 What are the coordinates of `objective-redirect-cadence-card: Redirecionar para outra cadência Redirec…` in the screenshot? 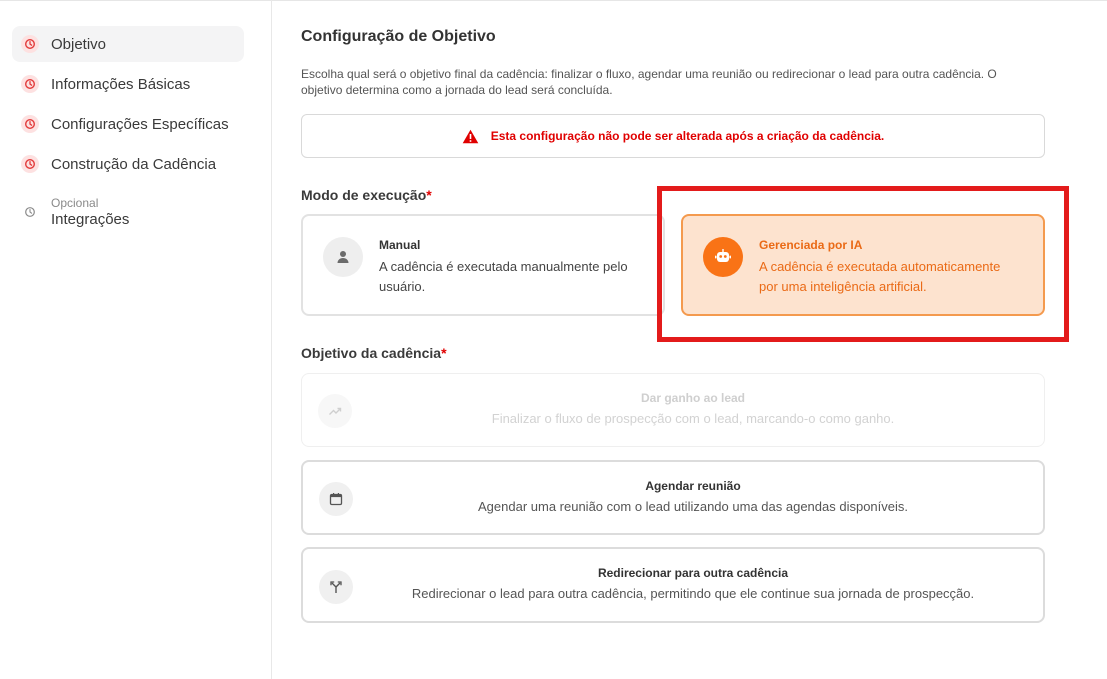 It's located at (673, 585).